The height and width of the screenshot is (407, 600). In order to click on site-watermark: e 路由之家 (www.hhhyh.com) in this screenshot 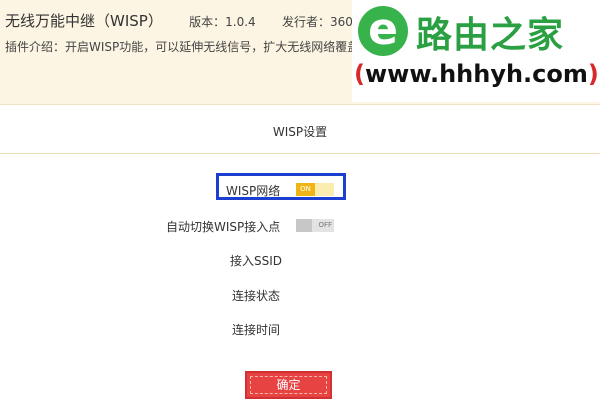, I will do `click(476, 51)`.